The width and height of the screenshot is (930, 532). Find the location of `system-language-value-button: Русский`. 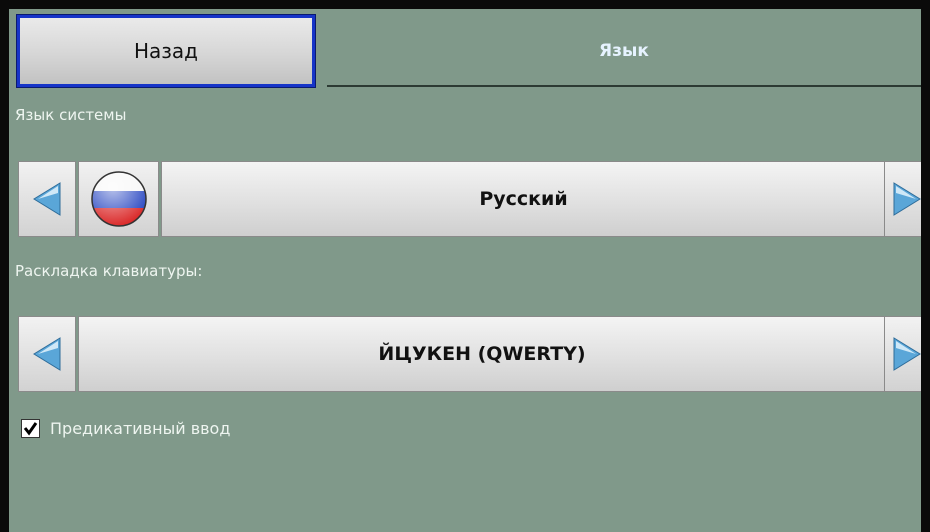

system-language-value-button: Русский is located at coordinates (523, 199).